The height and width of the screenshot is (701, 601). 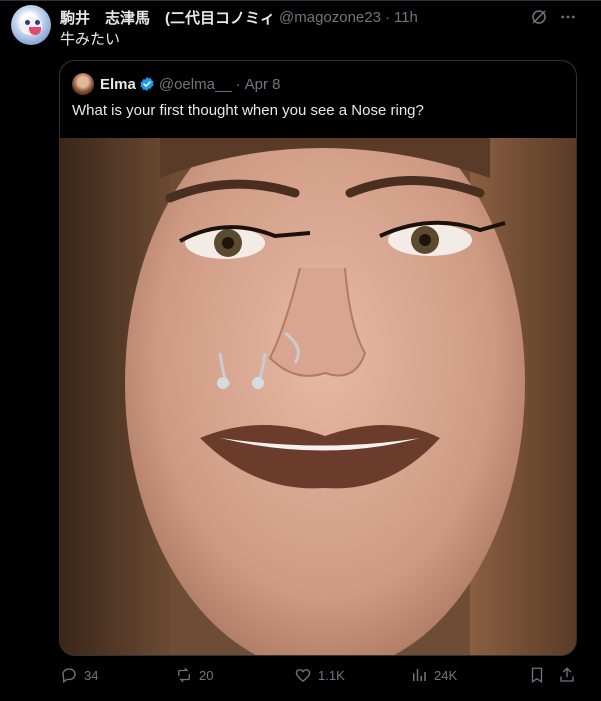 I want to click on reply-button: 34, so click(x=79, y=675).